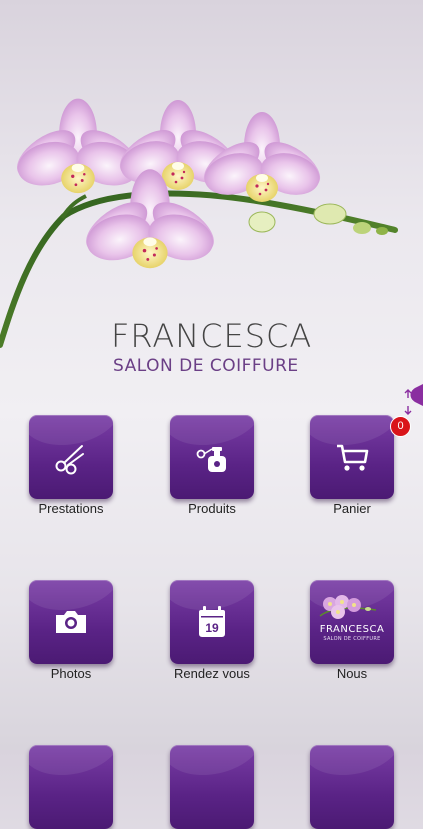 The image size is (423, 829). I want to click on photos-label: Photos, so click(71, 673).